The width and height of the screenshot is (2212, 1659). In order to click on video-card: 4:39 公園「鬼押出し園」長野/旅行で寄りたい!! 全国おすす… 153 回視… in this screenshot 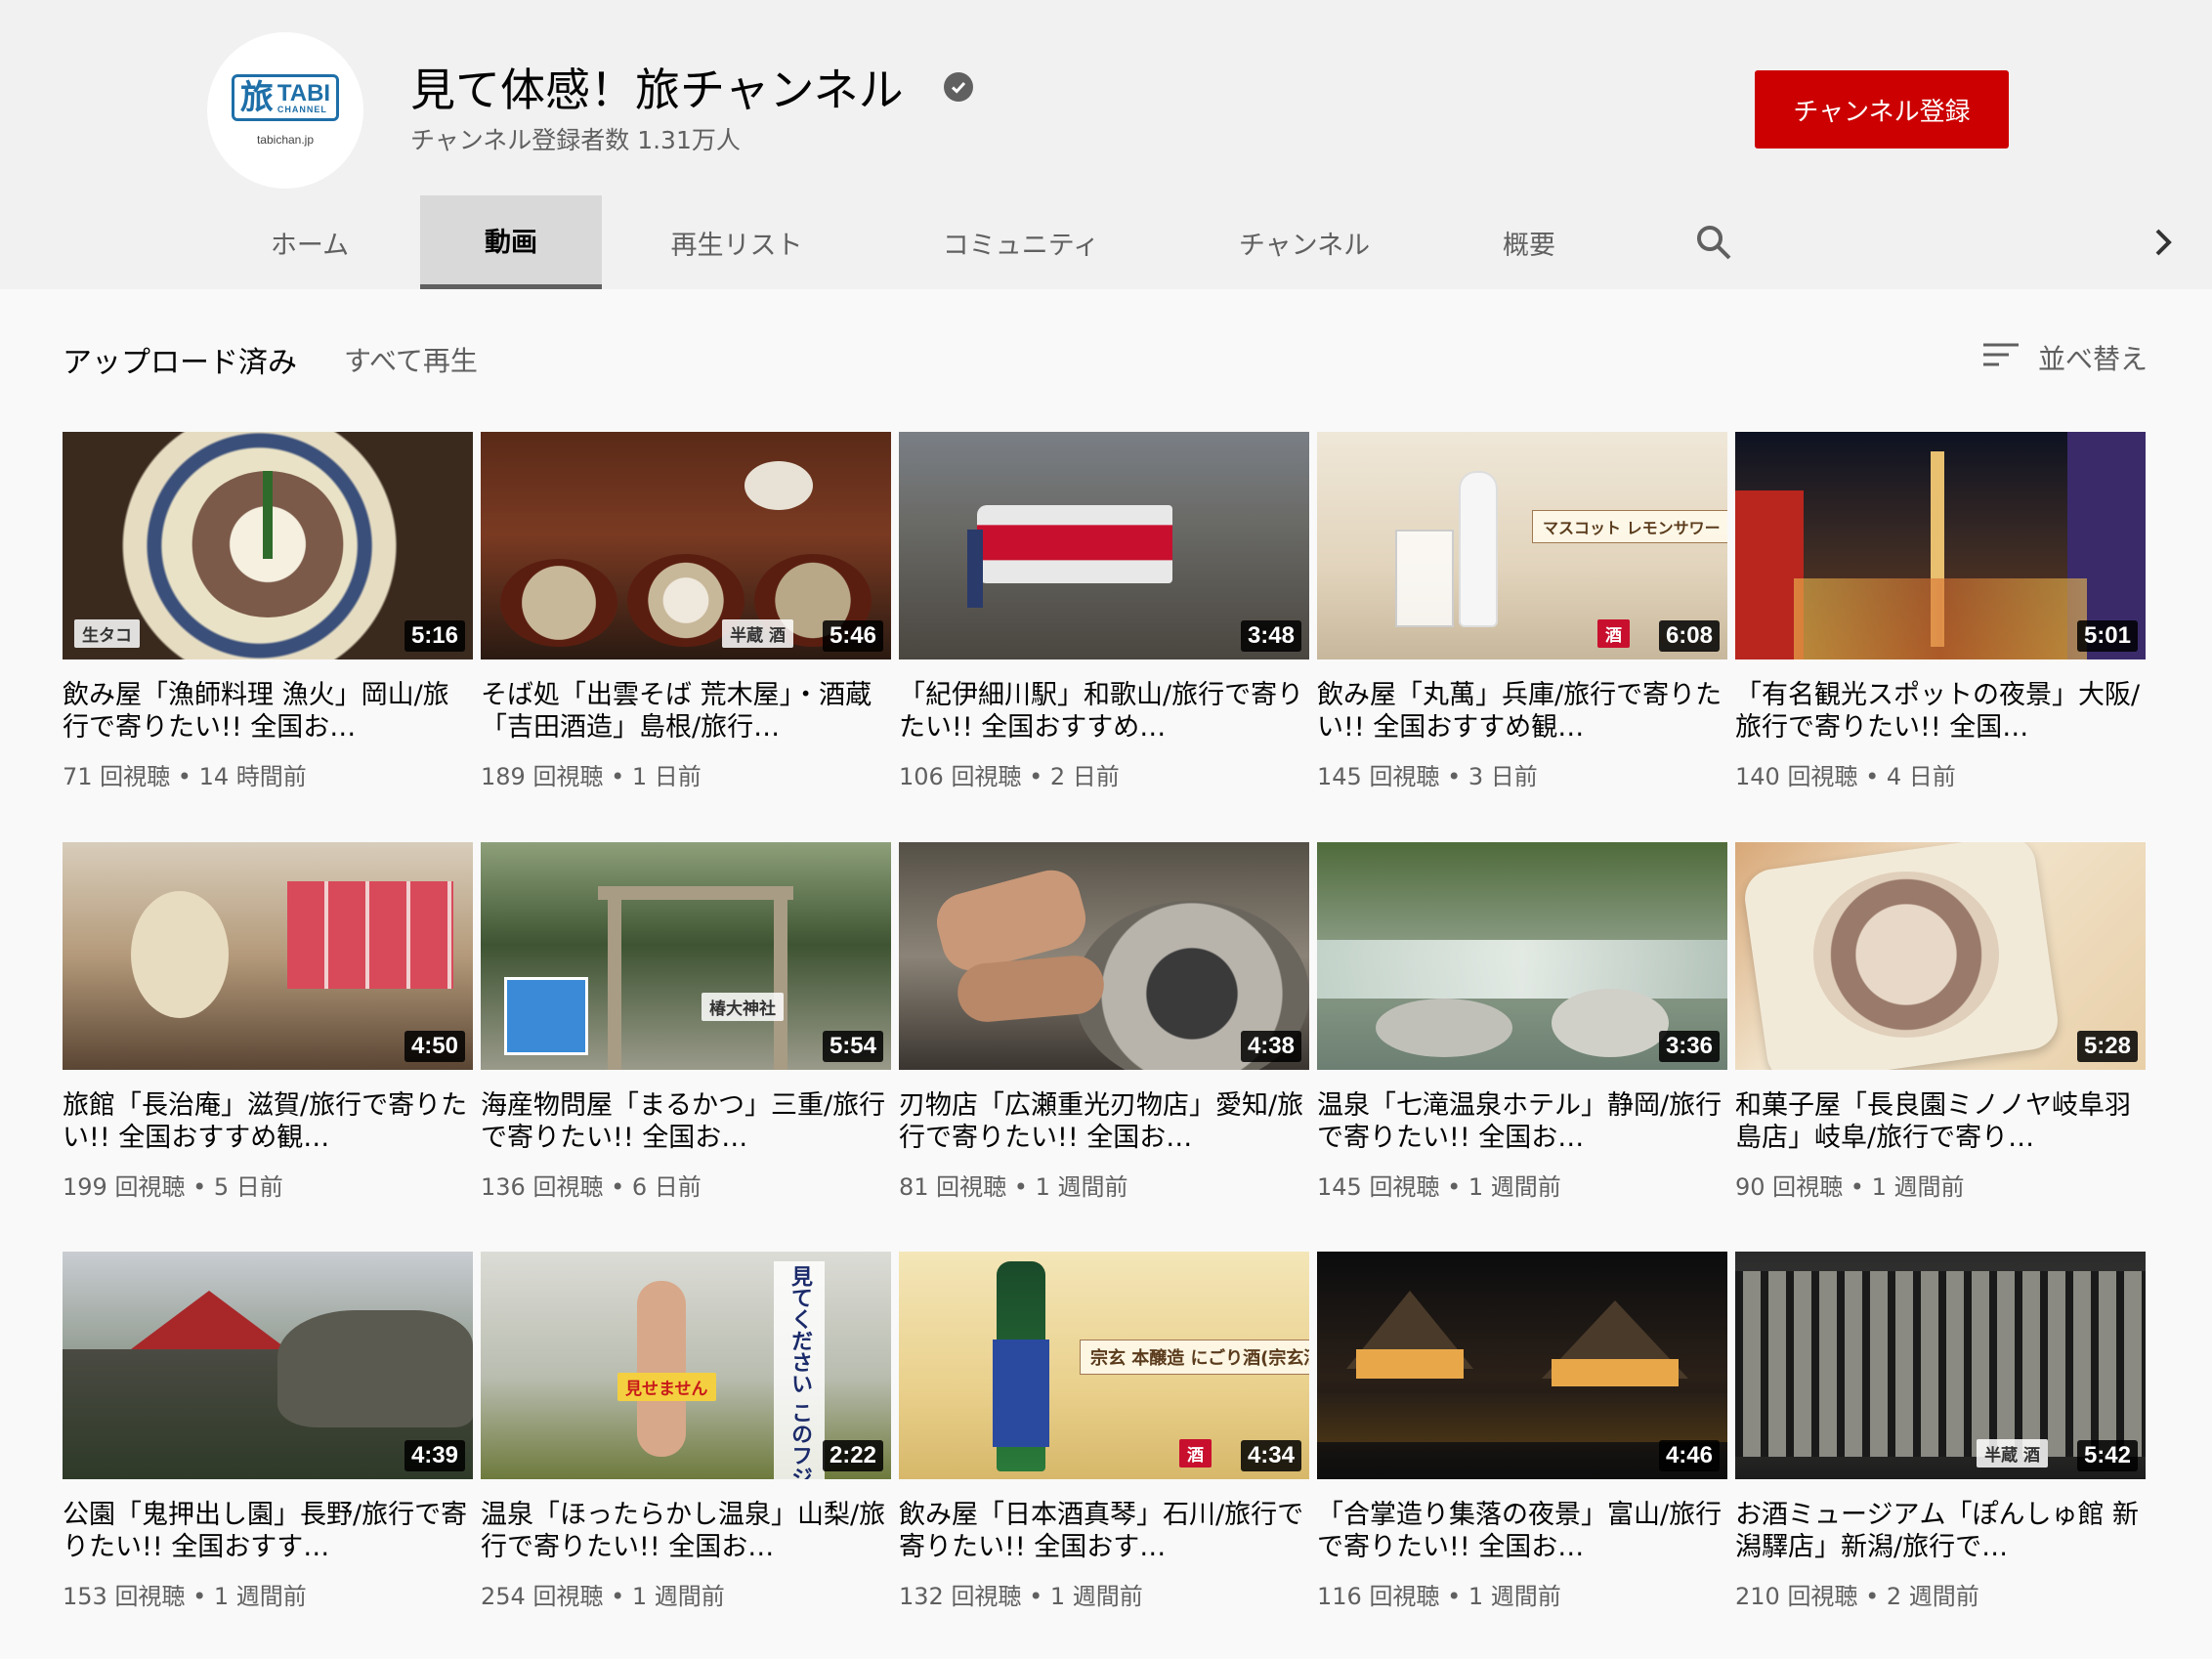, I will do `click(268, 1431)`.